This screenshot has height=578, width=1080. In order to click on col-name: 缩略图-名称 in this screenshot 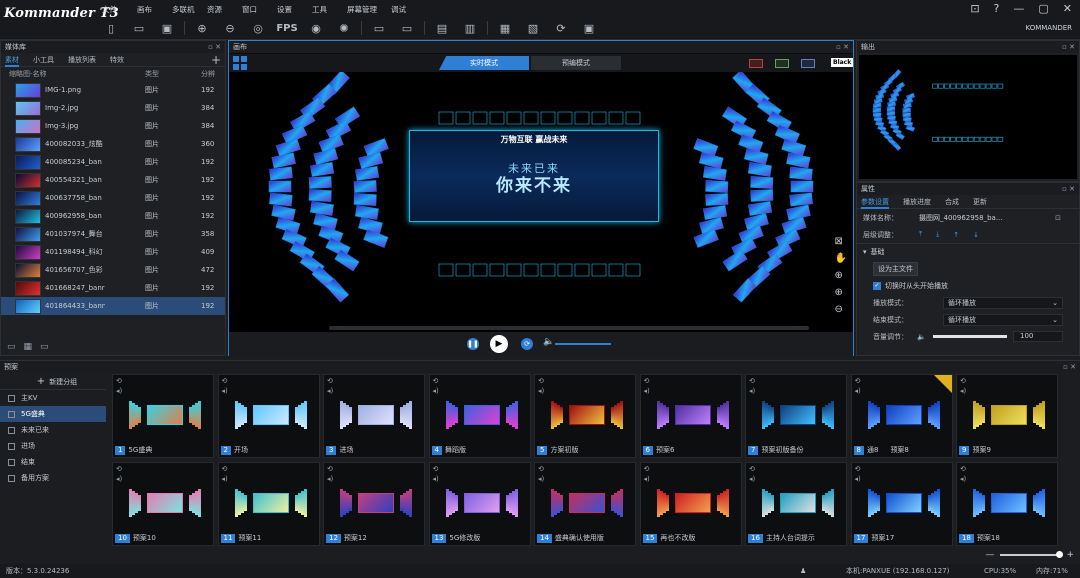, I will do `click(28, 74)`.